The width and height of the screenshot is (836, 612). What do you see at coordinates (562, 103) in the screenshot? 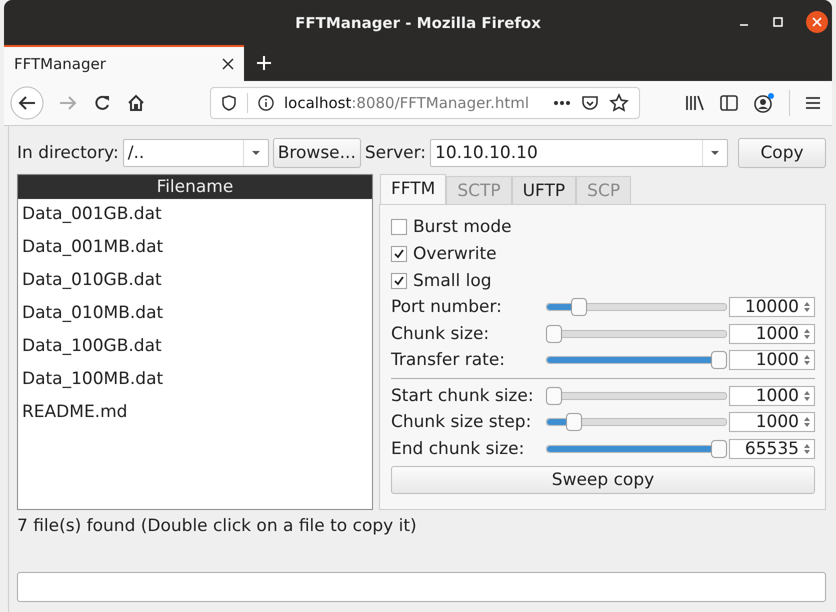
I see `more-icon` at bounding box center [562, 103].